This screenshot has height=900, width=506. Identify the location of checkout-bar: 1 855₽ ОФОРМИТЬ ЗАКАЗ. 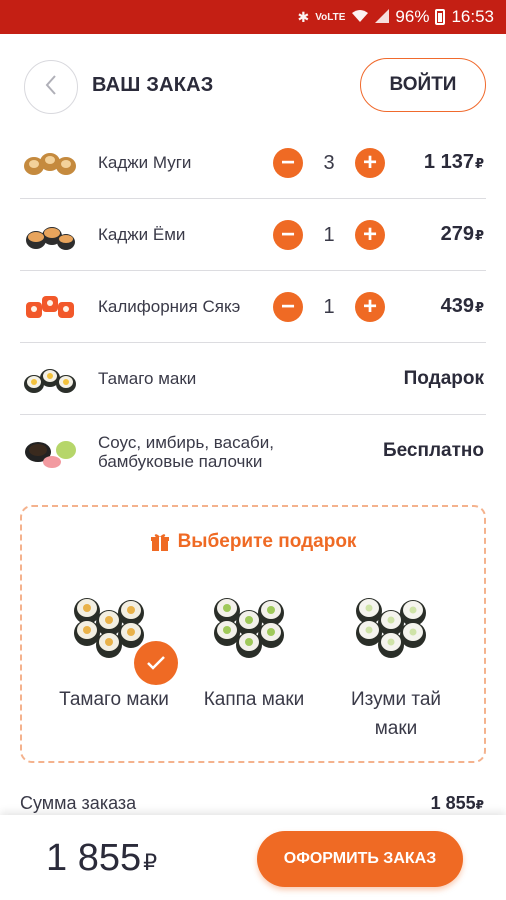
(253, 857).